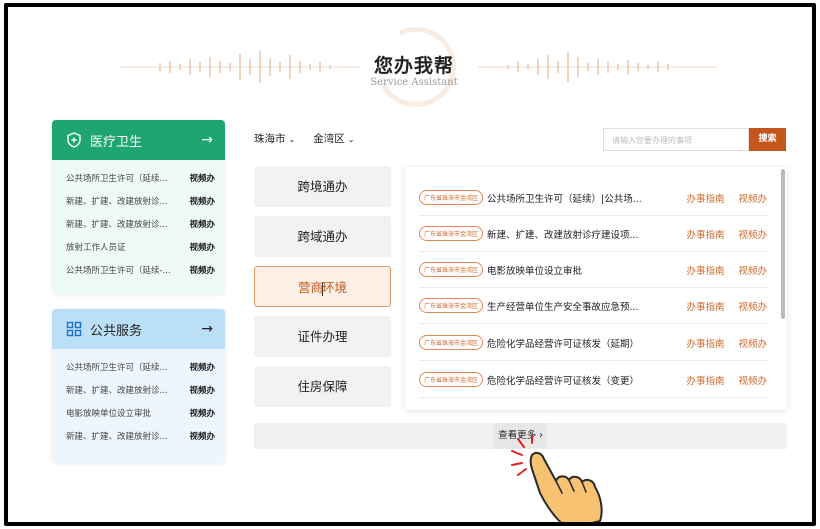 Image resolution: width=820 pixels, height=529 pixels. I want to click on district-select: 金湾区 ⌄, so click(333, 138).